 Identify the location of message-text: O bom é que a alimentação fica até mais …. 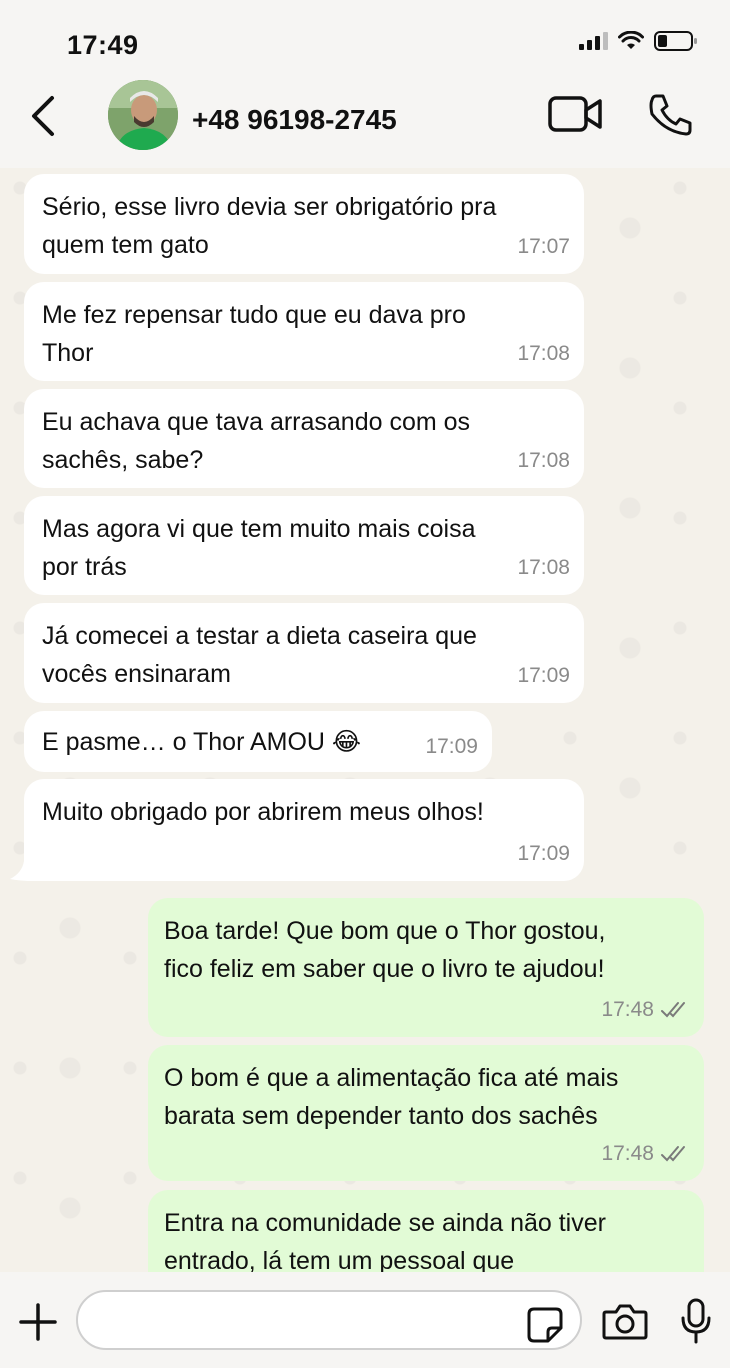
(391, 1097).